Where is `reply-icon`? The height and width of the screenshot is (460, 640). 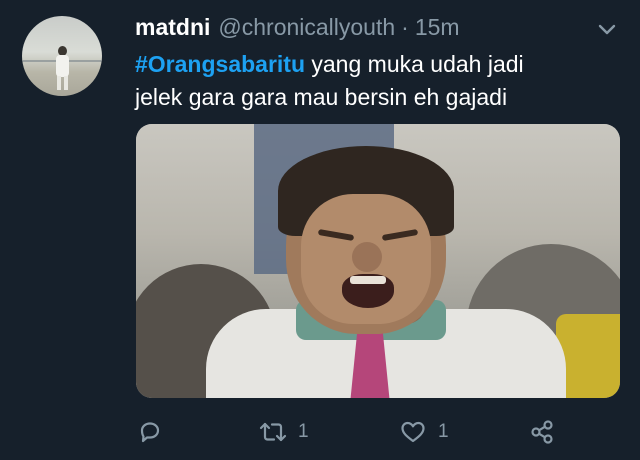
reply-icon is located at coordinates (150, 432).